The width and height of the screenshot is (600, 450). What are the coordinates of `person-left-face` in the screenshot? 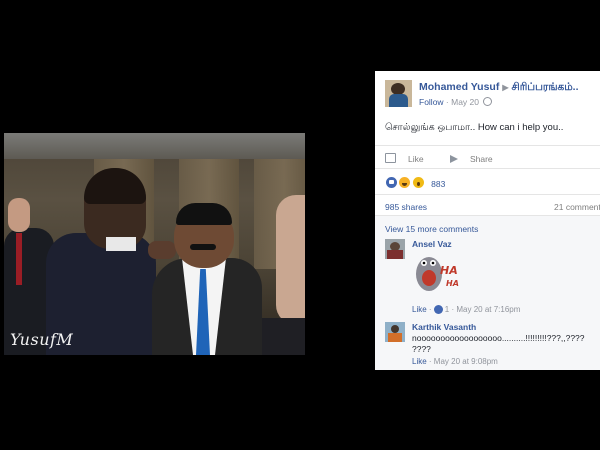 It's located at (19, 215).